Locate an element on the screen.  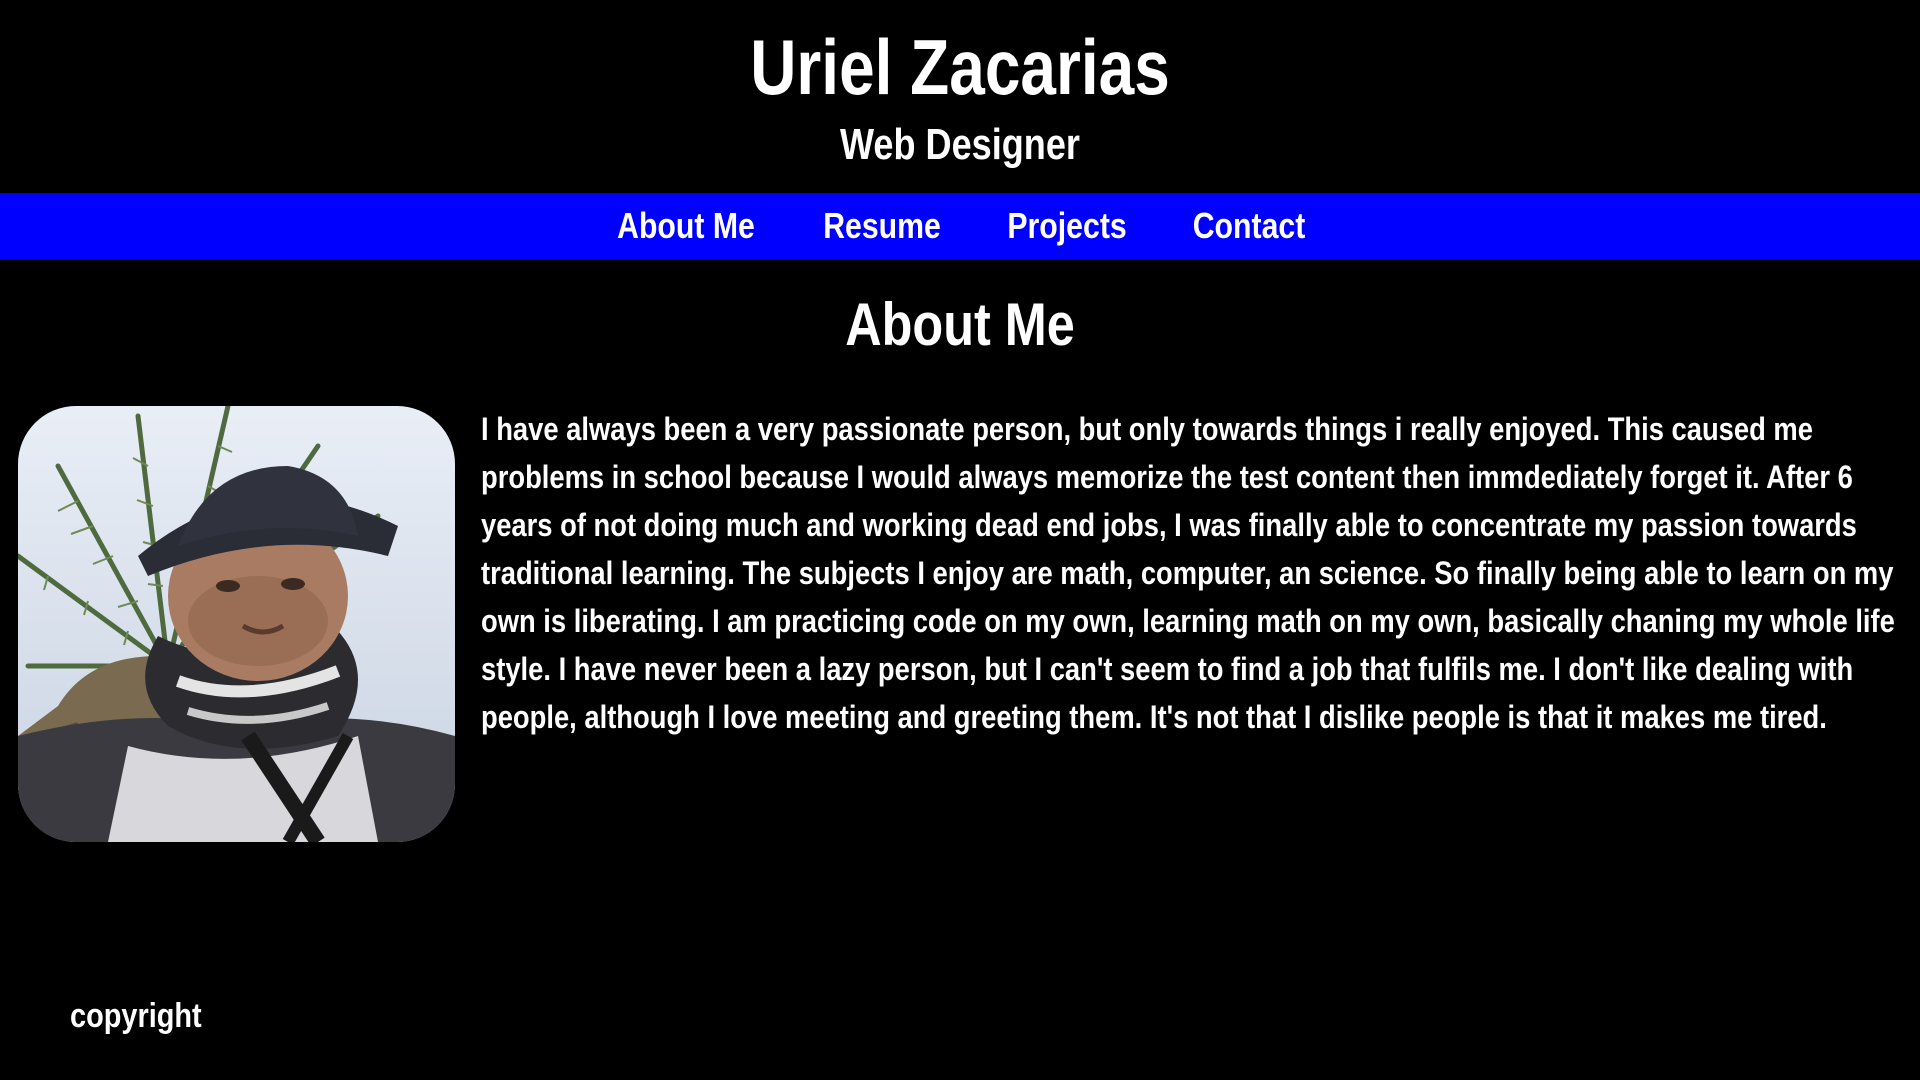
nav-item-about-me: About Me is located at coordinates (686, 226).